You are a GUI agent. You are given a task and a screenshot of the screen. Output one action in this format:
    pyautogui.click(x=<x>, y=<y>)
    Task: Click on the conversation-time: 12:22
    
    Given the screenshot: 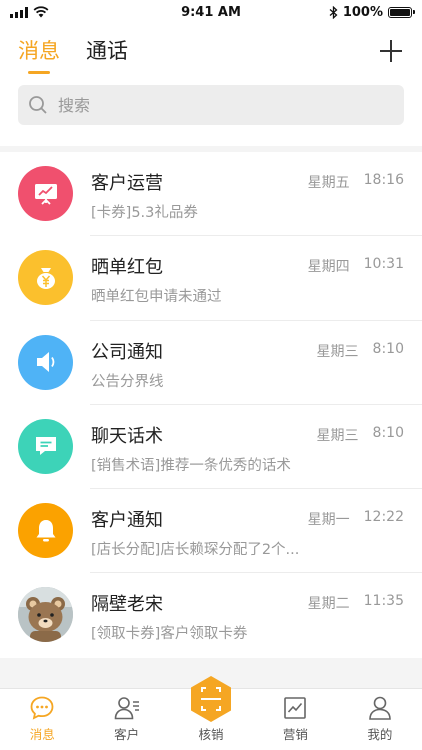 What is the action you would take?
    pyautogui.click(x=383, y=517)
    